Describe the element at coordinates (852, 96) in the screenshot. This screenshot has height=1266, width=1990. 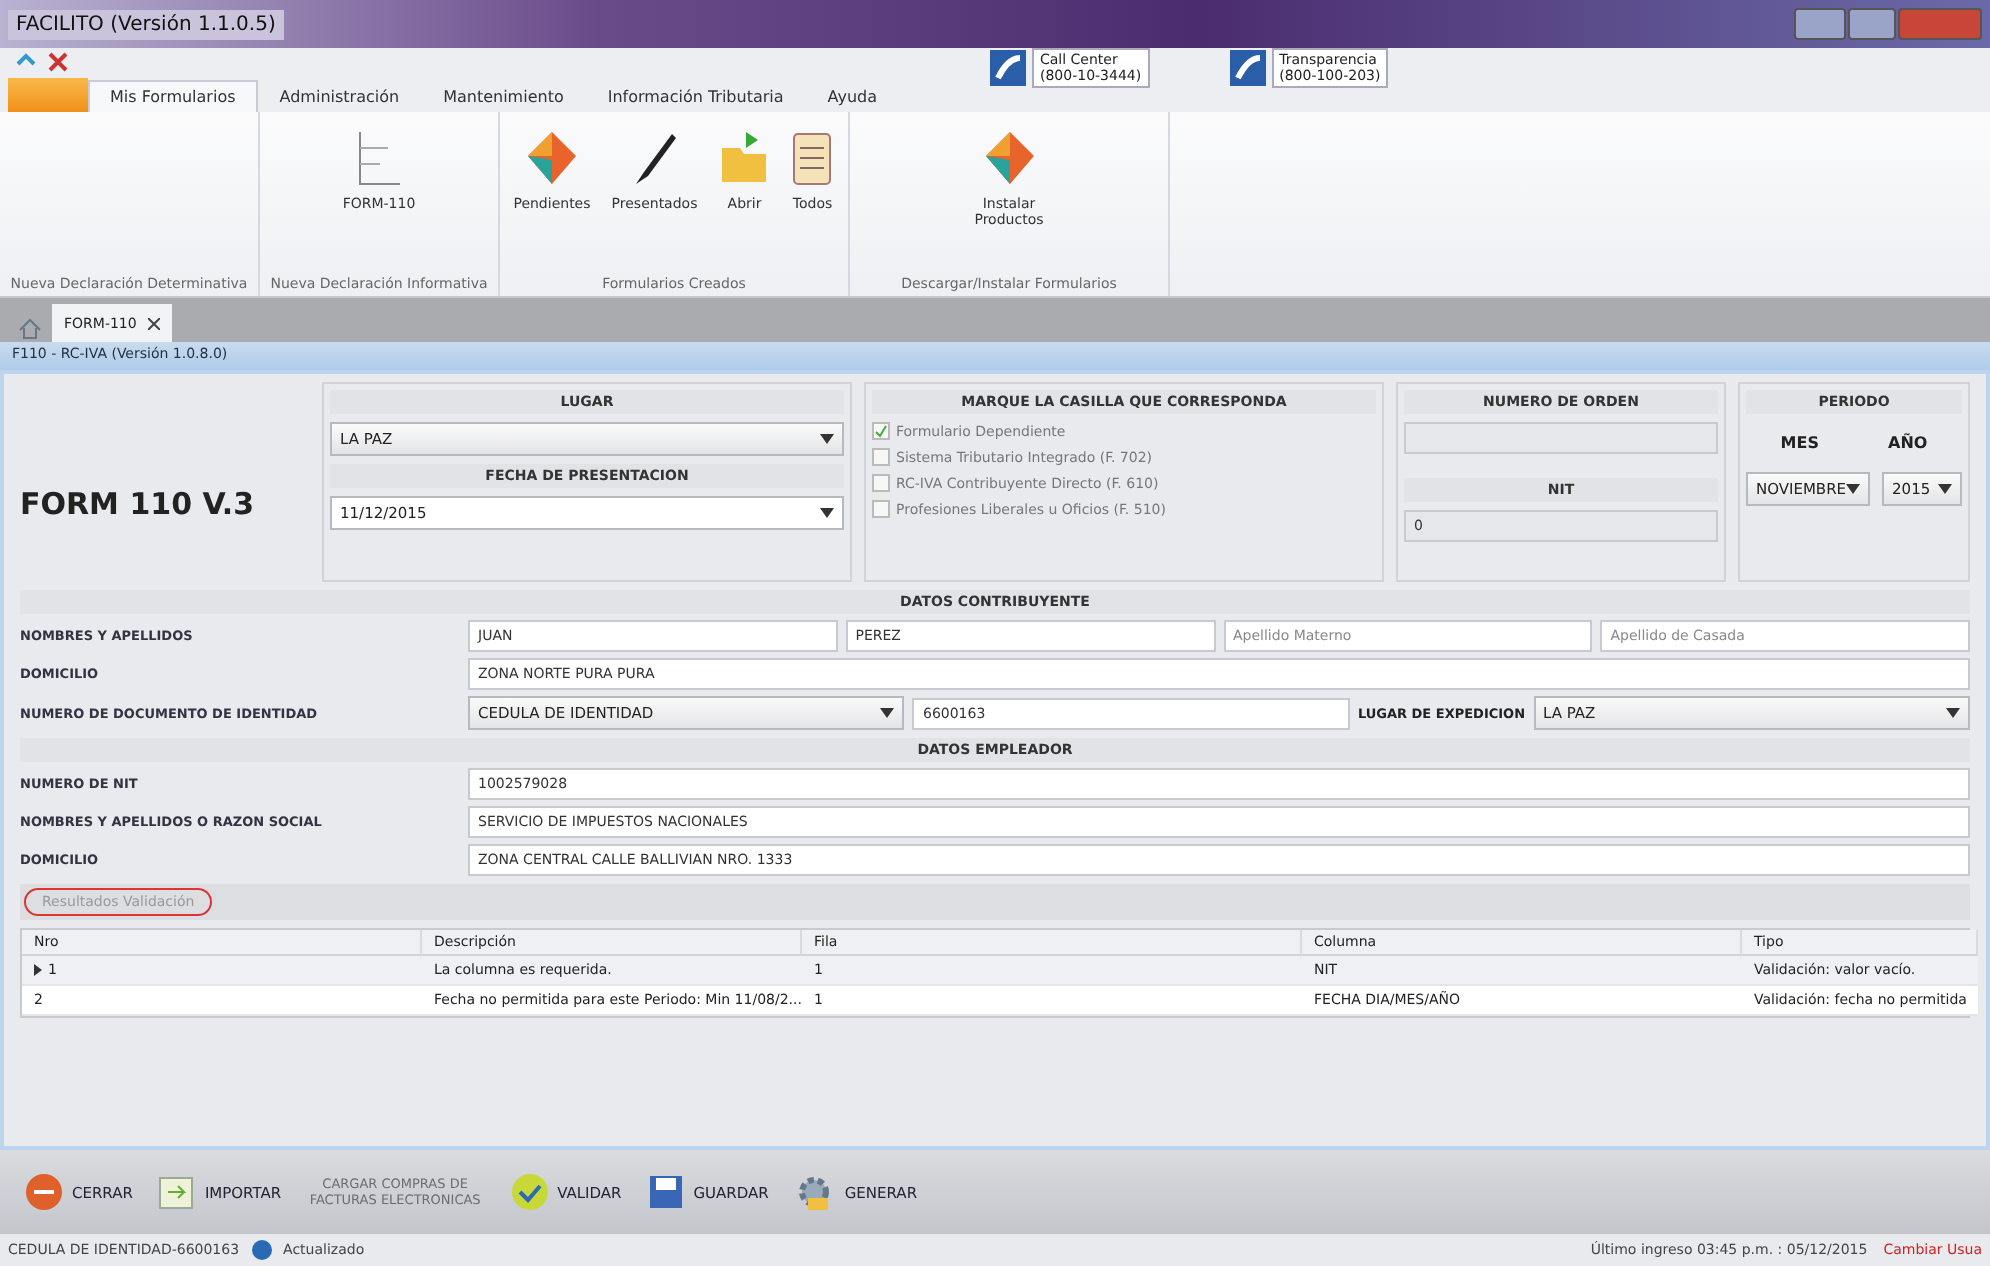
I see `ribbon-tab: Ayuda` at that location.